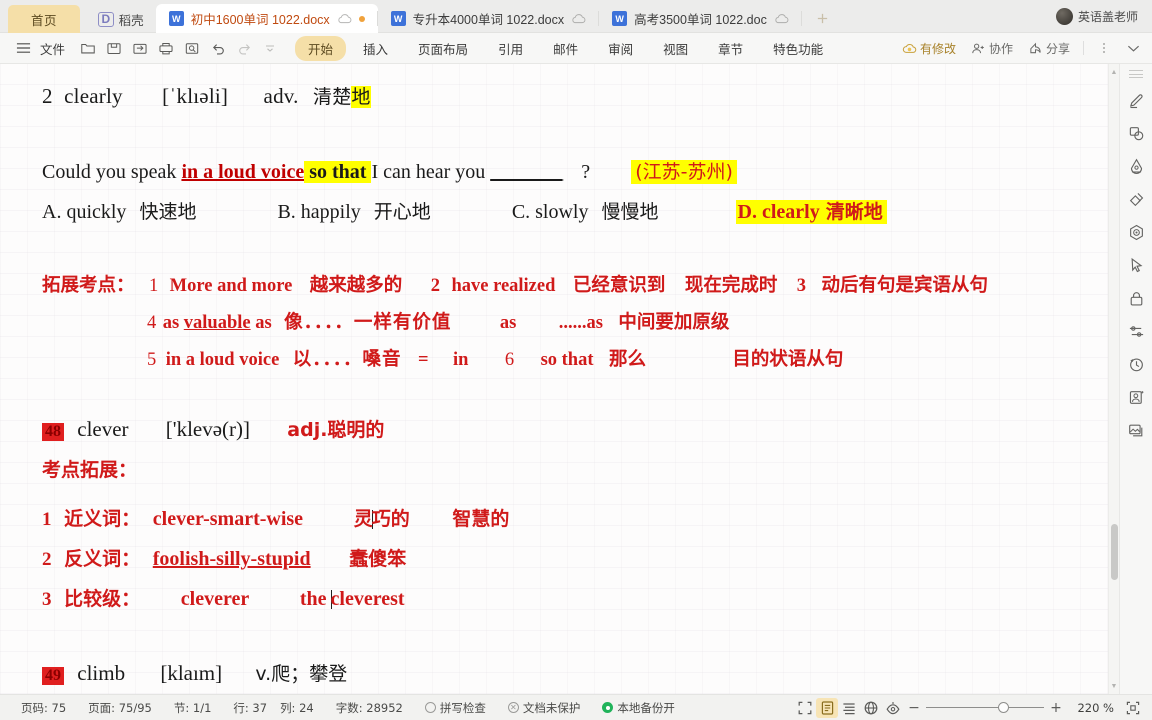  Describe the element at coordinates (1136, 100) in the screenshot. I see `pen-edit-button` at that location.